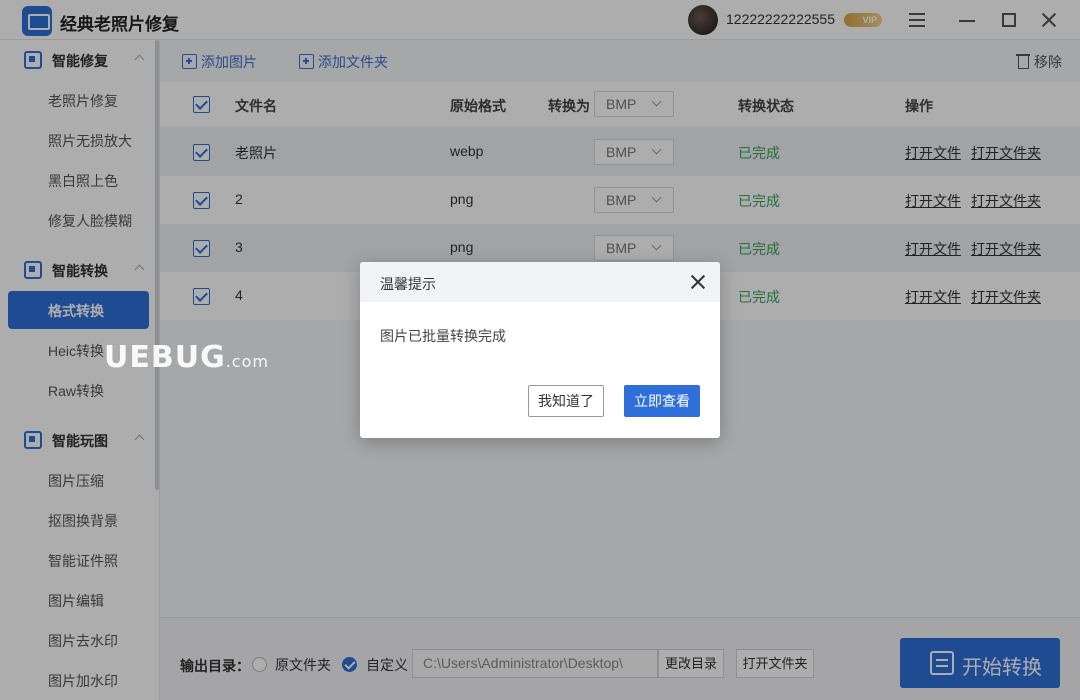 This screenshot has height=700, width=1080. What do you see at coordinates (165, 357) in the screenshot?
I see `watermark-text: UEBUG` at bounding box center [165, 357].